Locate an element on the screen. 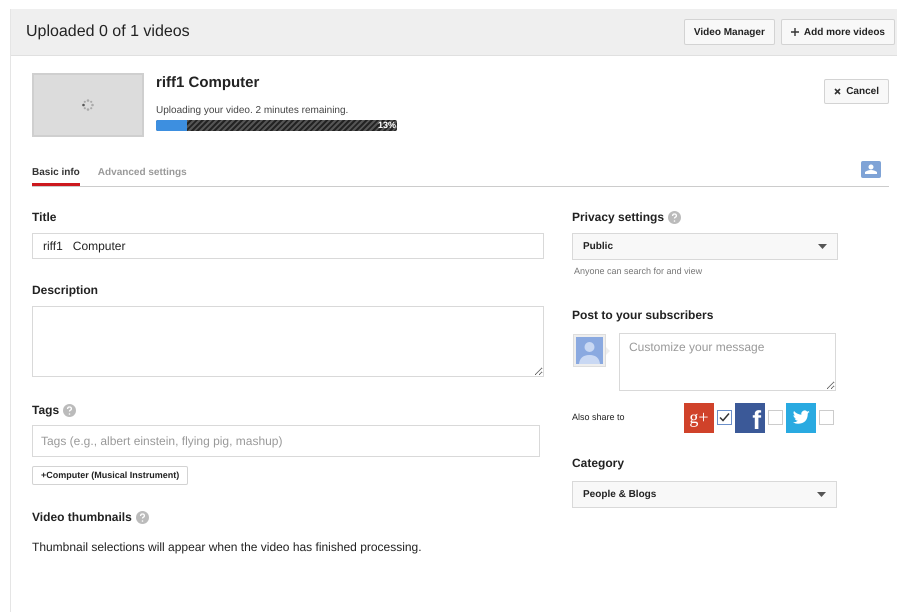 This screenshot has height=612, width=897. field-label: Description is located at coordinates (66, 290).